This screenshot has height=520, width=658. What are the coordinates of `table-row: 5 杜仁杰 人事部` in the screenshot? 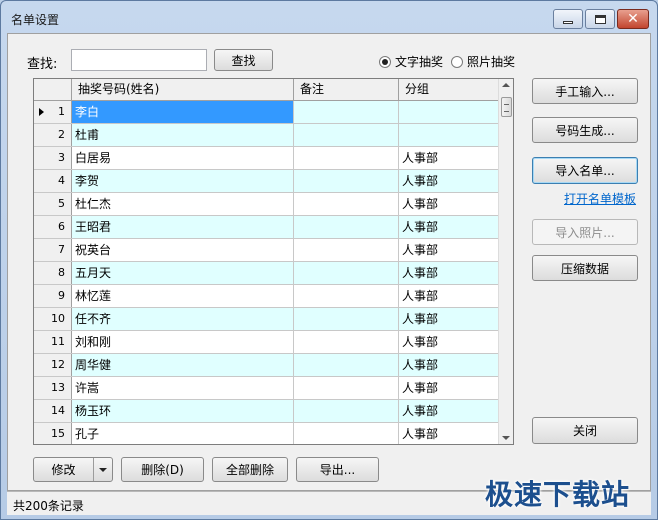 It's located at (266, 204).